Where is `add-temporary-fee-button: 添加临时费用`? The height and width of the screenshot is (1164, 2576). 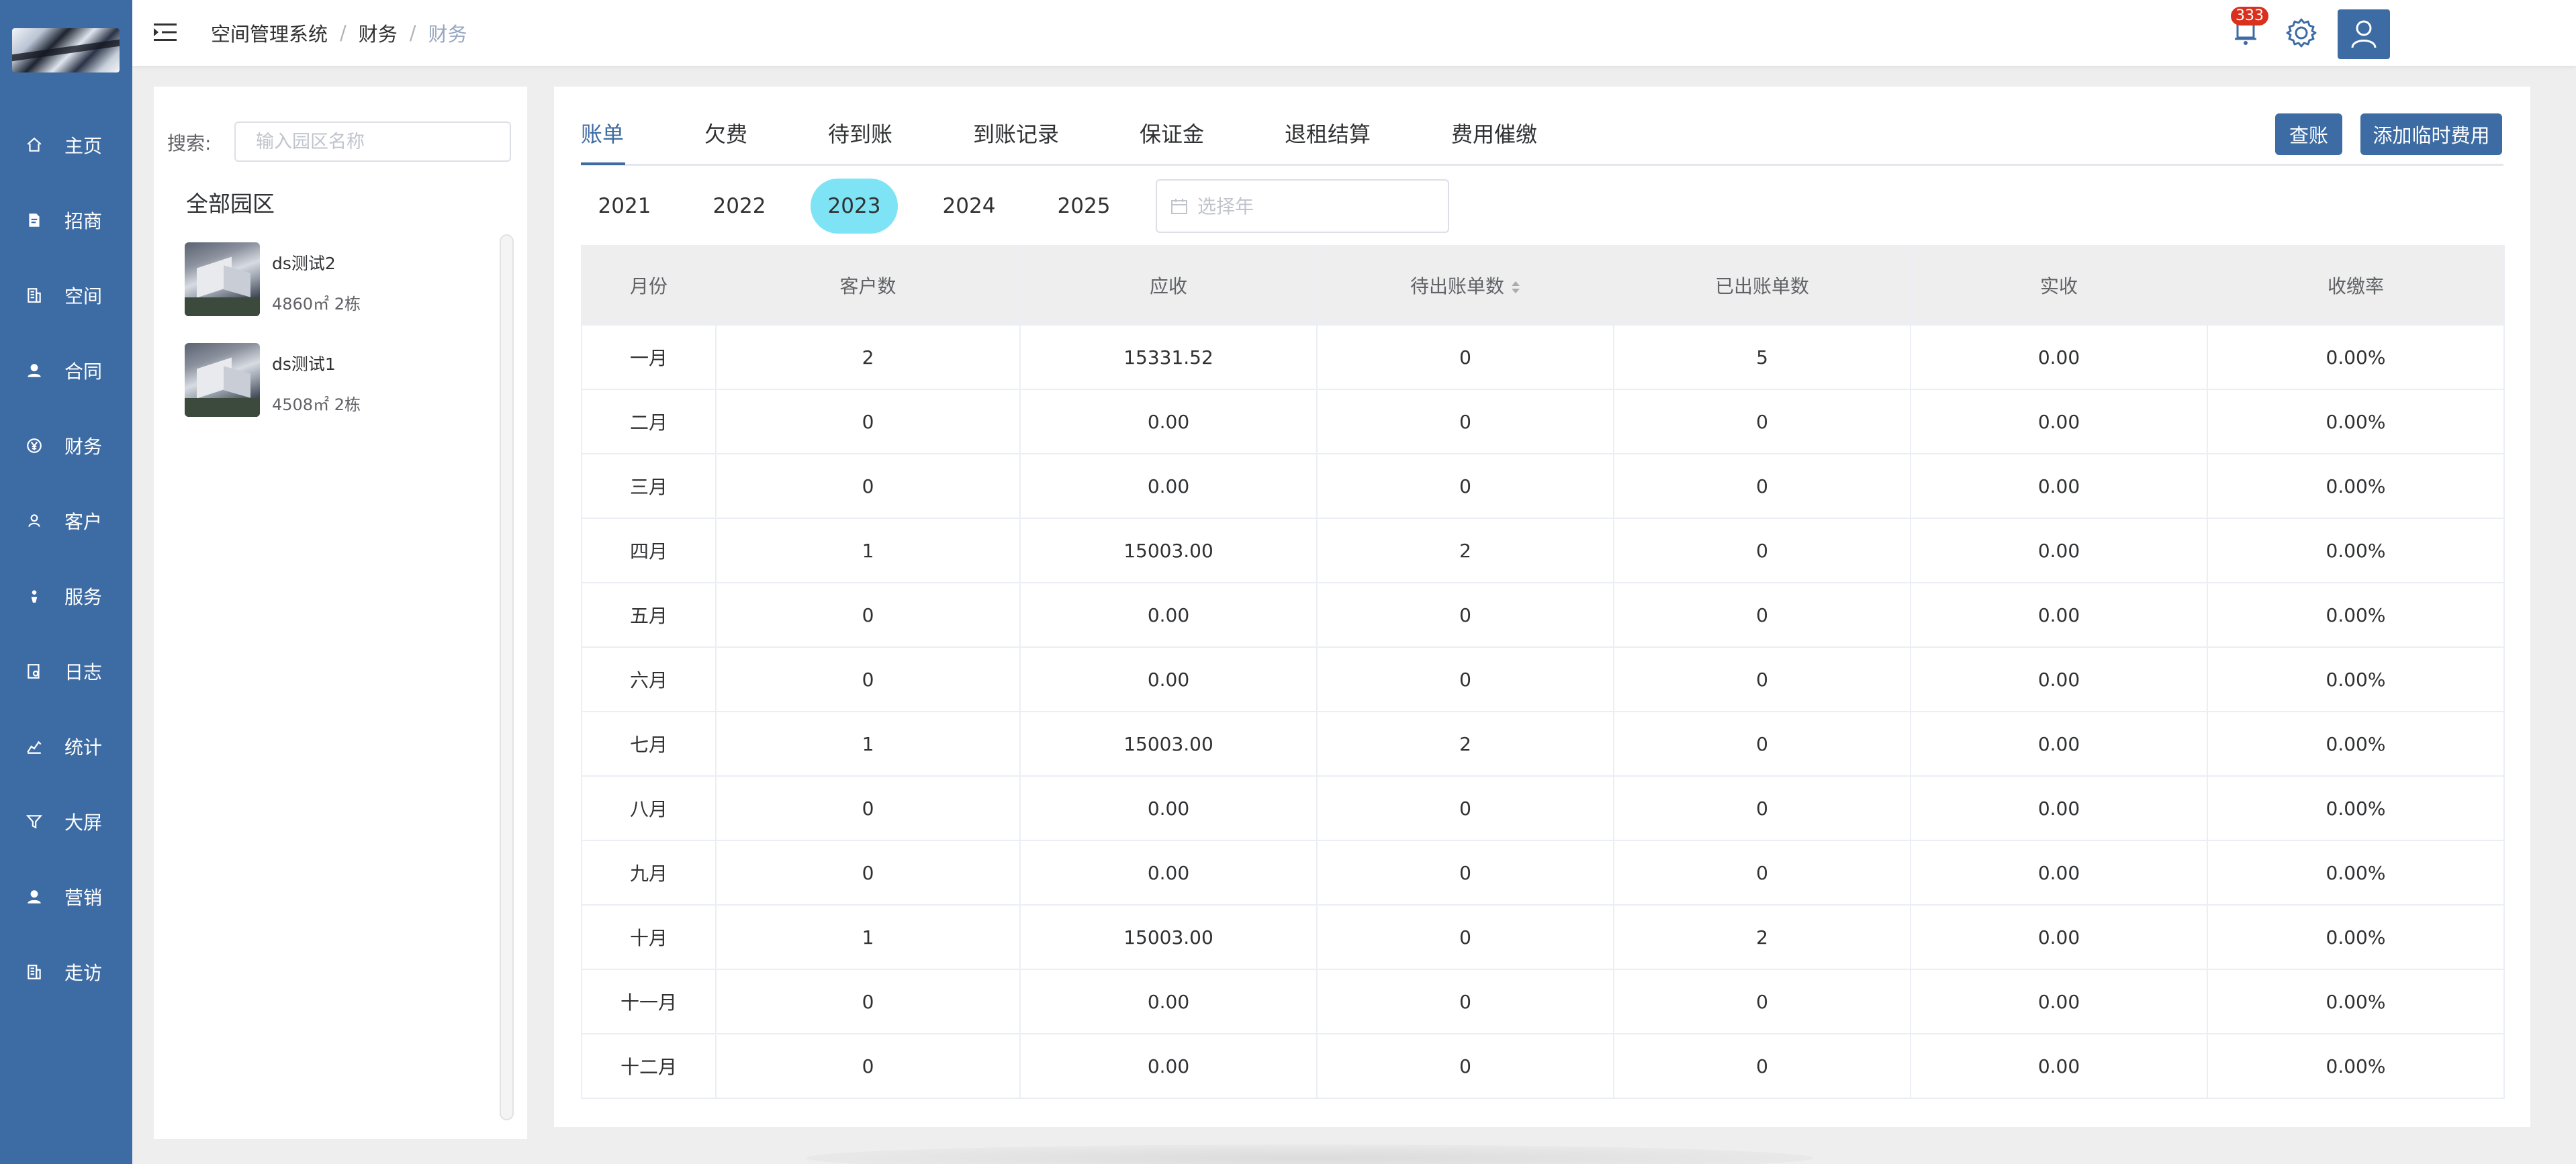 add-temporary-fee-button: 添加临时费用 is located at coordinates (2431, 134).